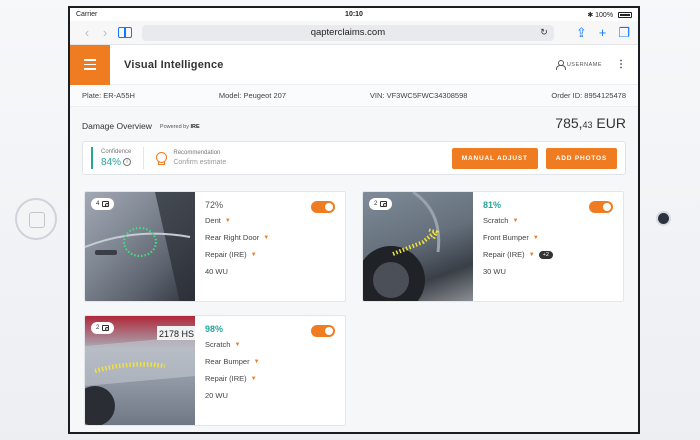 The width and height of the screenshot is (700, 440). What do you see at coordinates (140, 370) in the screenshot?
I see `damage-photo: 2178 HS 2` at bounding box center [140, 370].